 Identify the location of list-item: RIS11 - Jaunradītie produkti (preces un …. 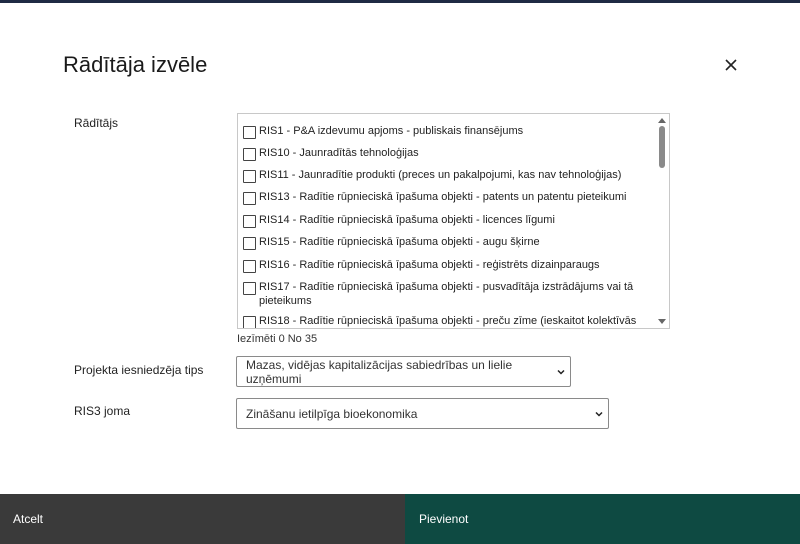
(449, 175).